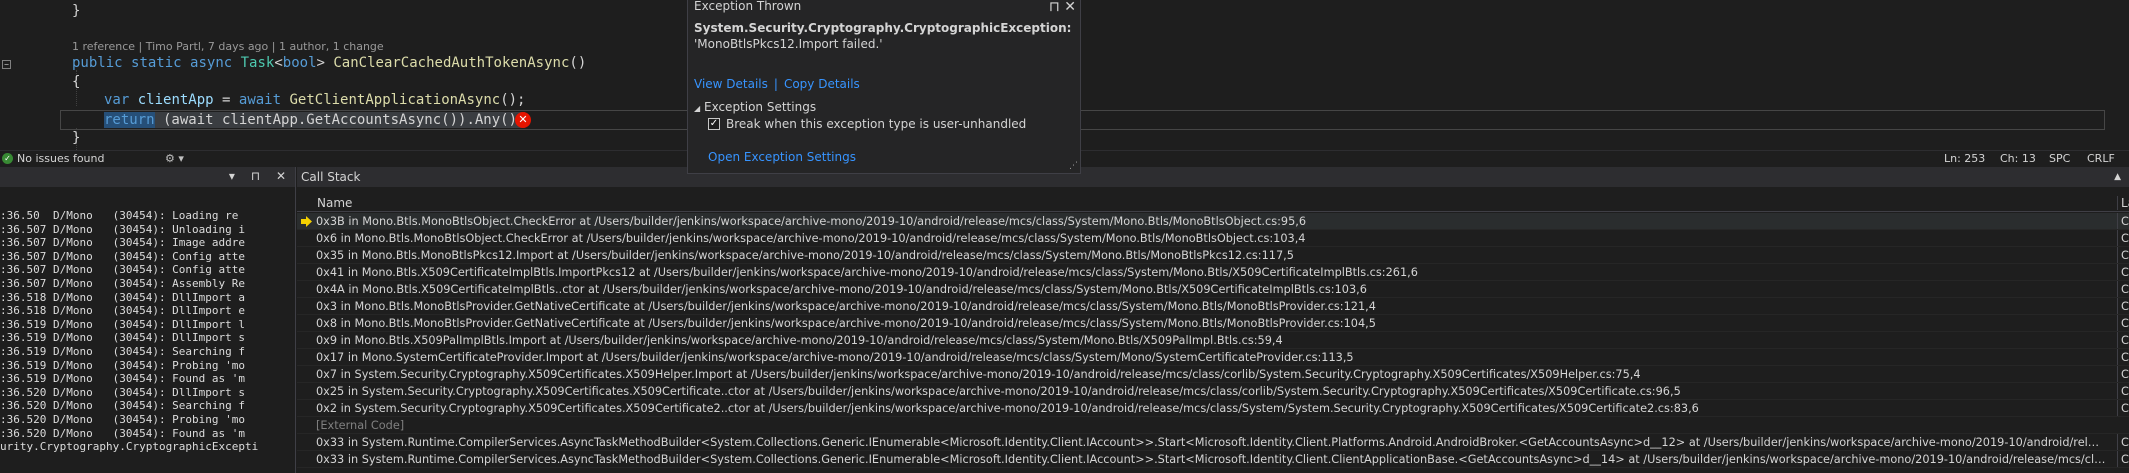 This screenshot has width=2129, height=473. I want to click on pin-icon: ⊓, so click(1054, 7).